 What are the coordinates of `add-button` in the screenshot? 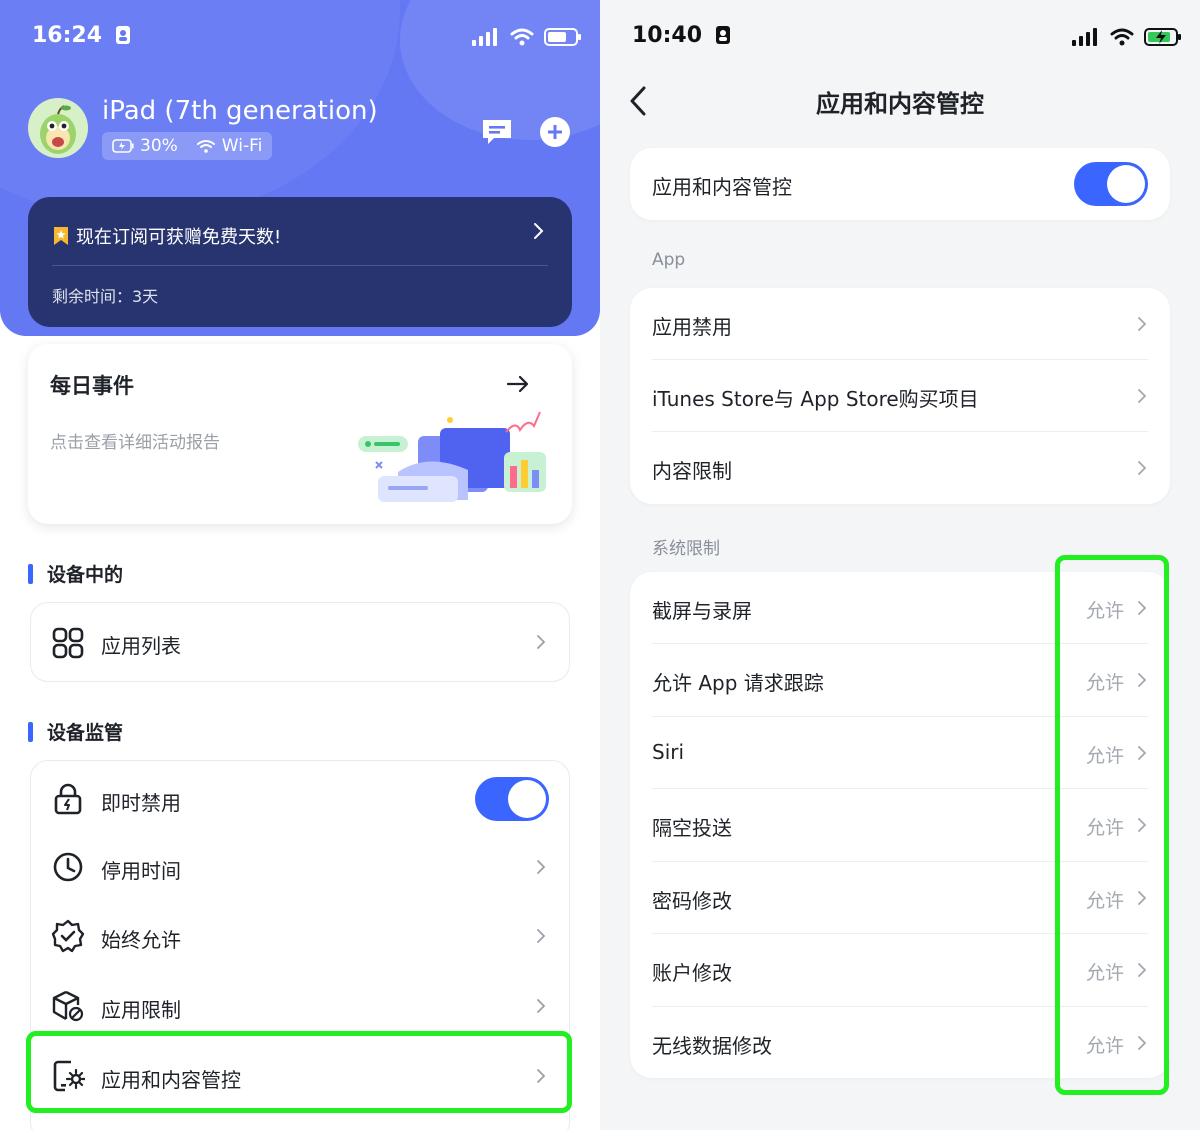 It's located at (555, 132).